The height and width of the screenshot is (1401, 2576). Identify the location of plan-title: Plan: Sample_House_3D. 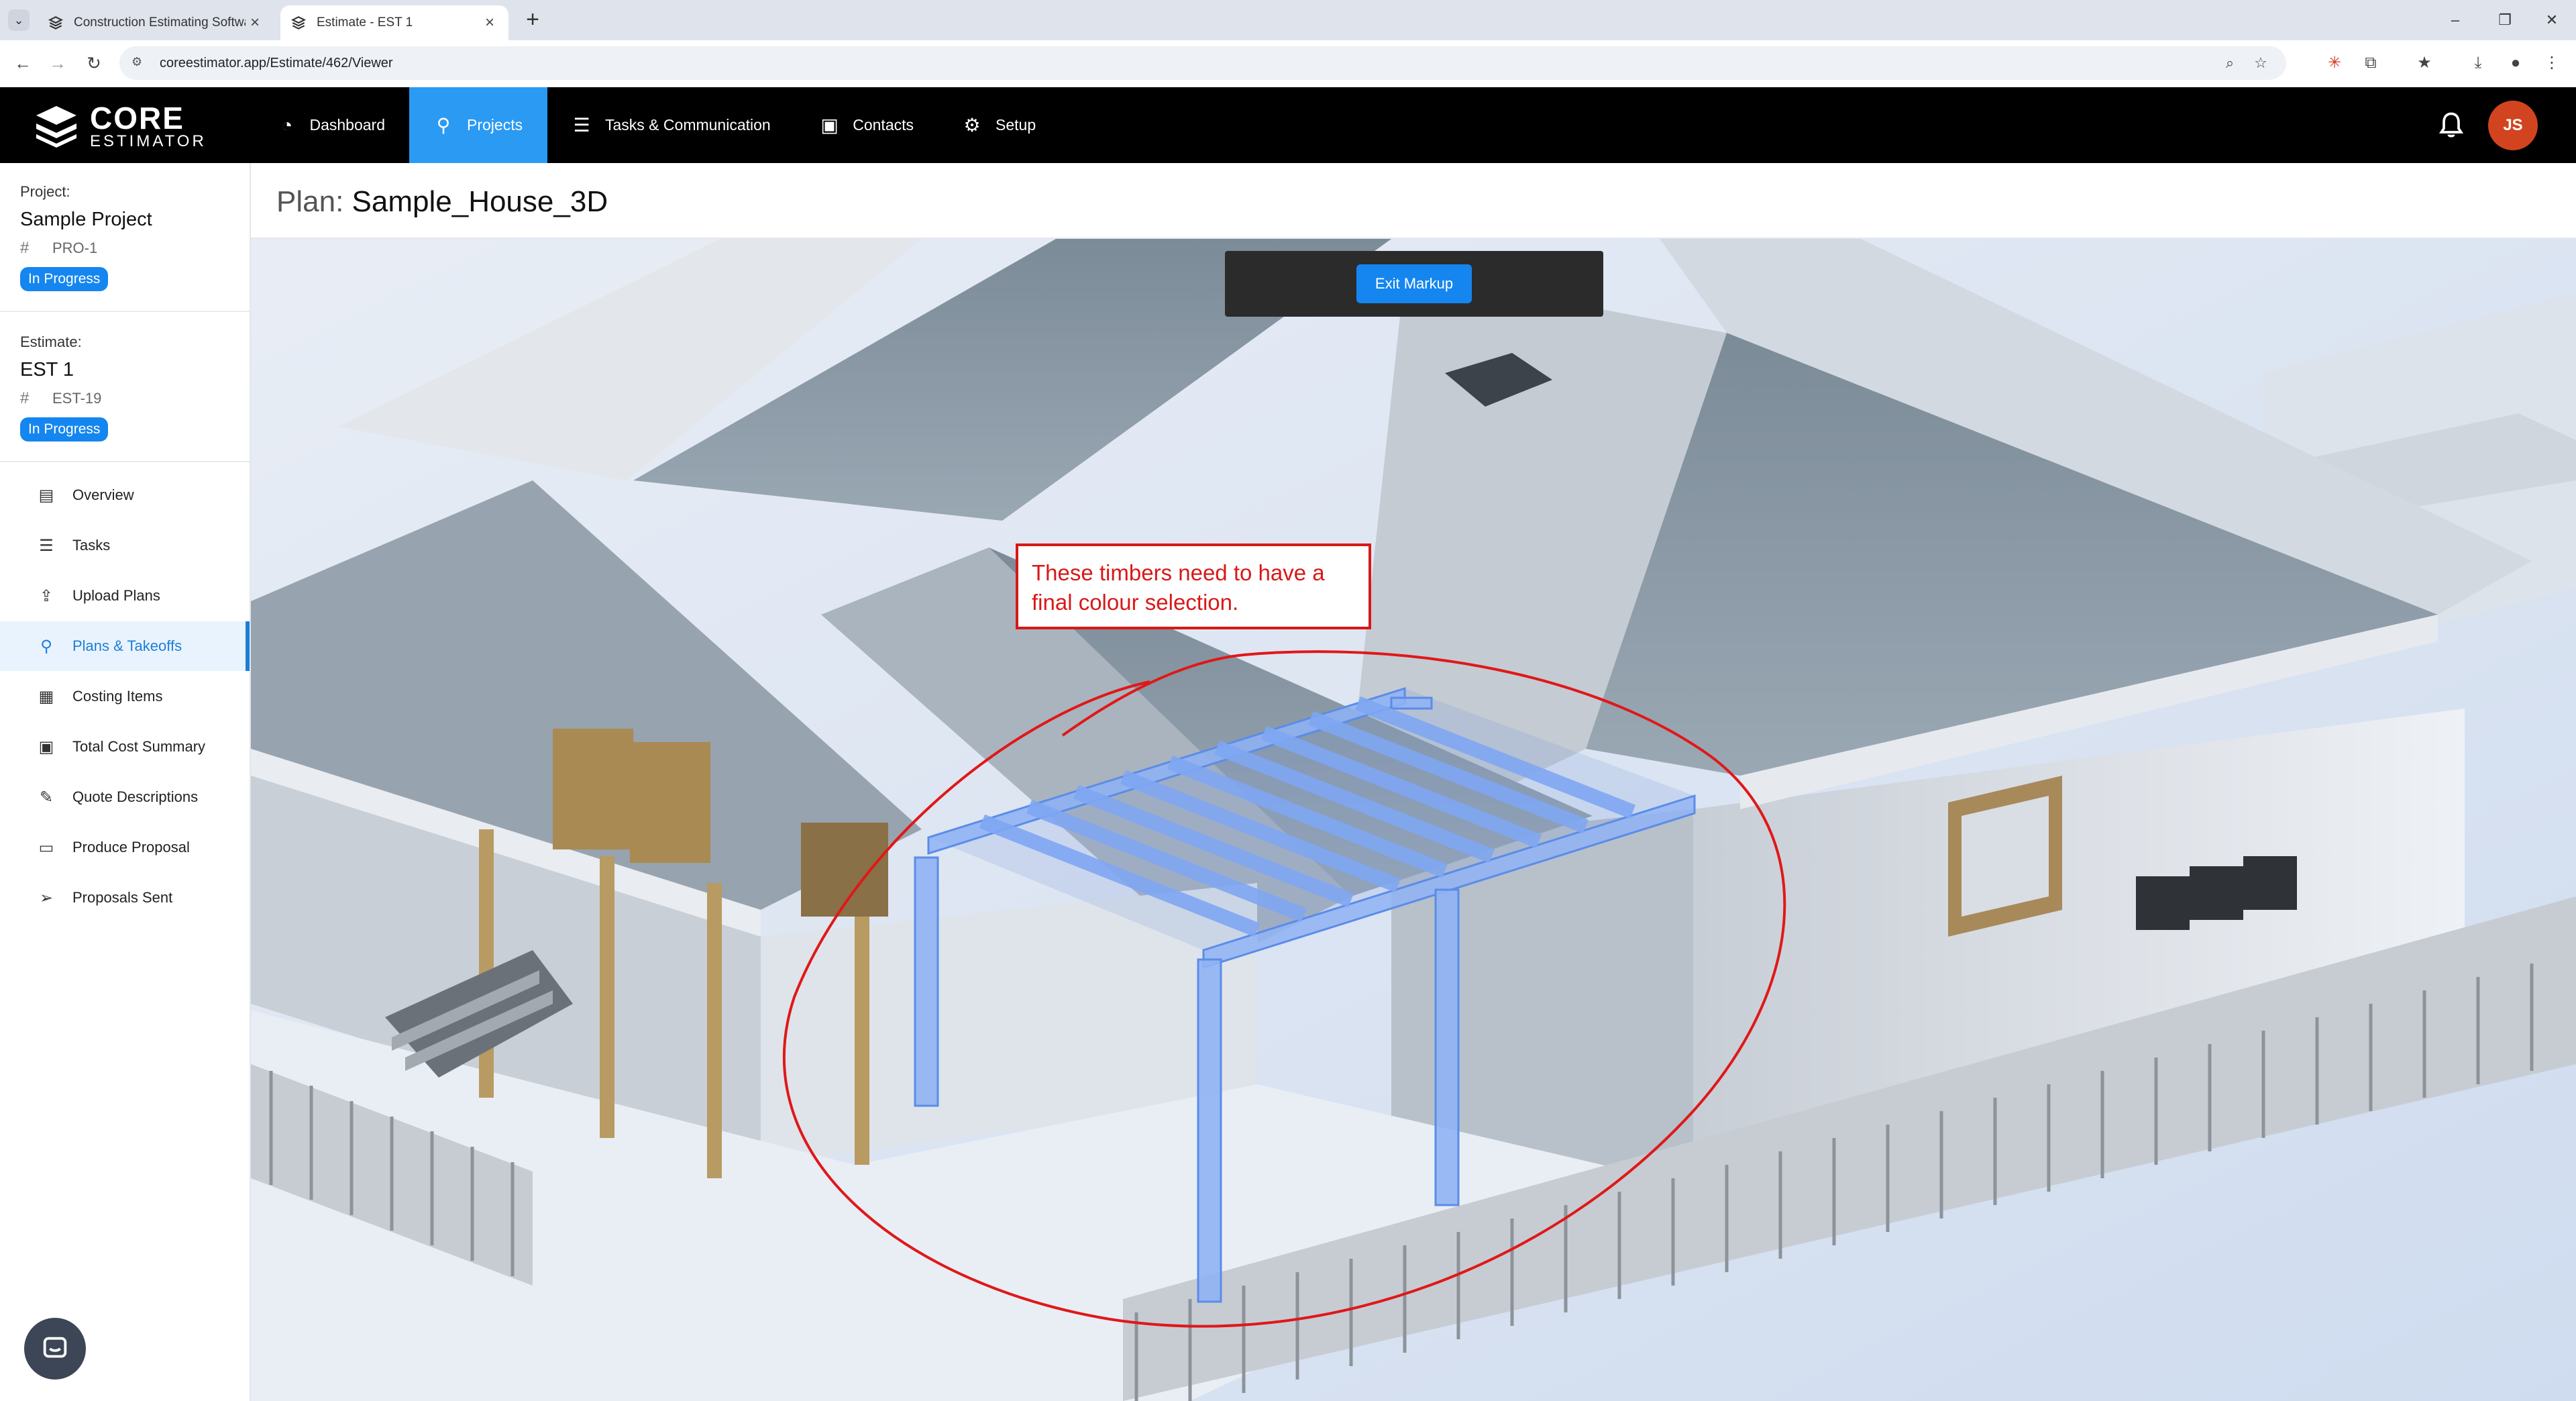
(442, 202).